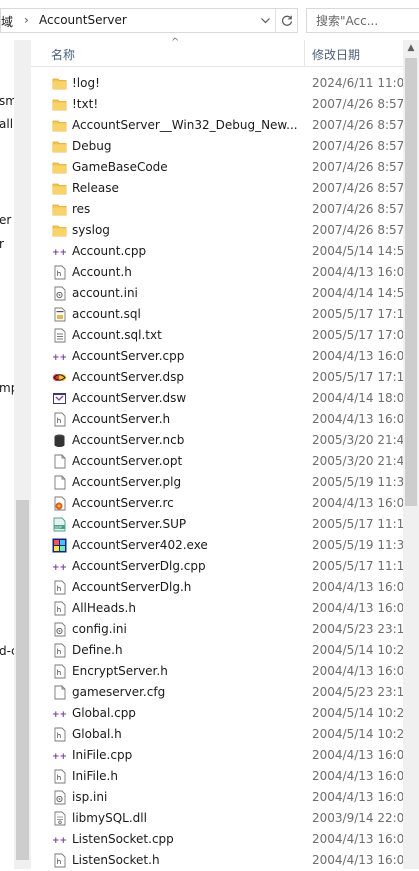  What do you see at coordinates (2, 244) in the screenshot?
I see `nav-item-fragment: r` at bounding box center [2, 244].